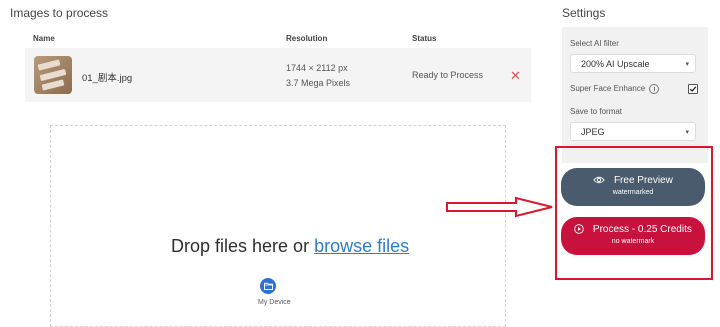 Image resolution: width=720 pixels, height=327 pixels. I want to click on free-preview-subtitle: watermarked, so click(633, 192).